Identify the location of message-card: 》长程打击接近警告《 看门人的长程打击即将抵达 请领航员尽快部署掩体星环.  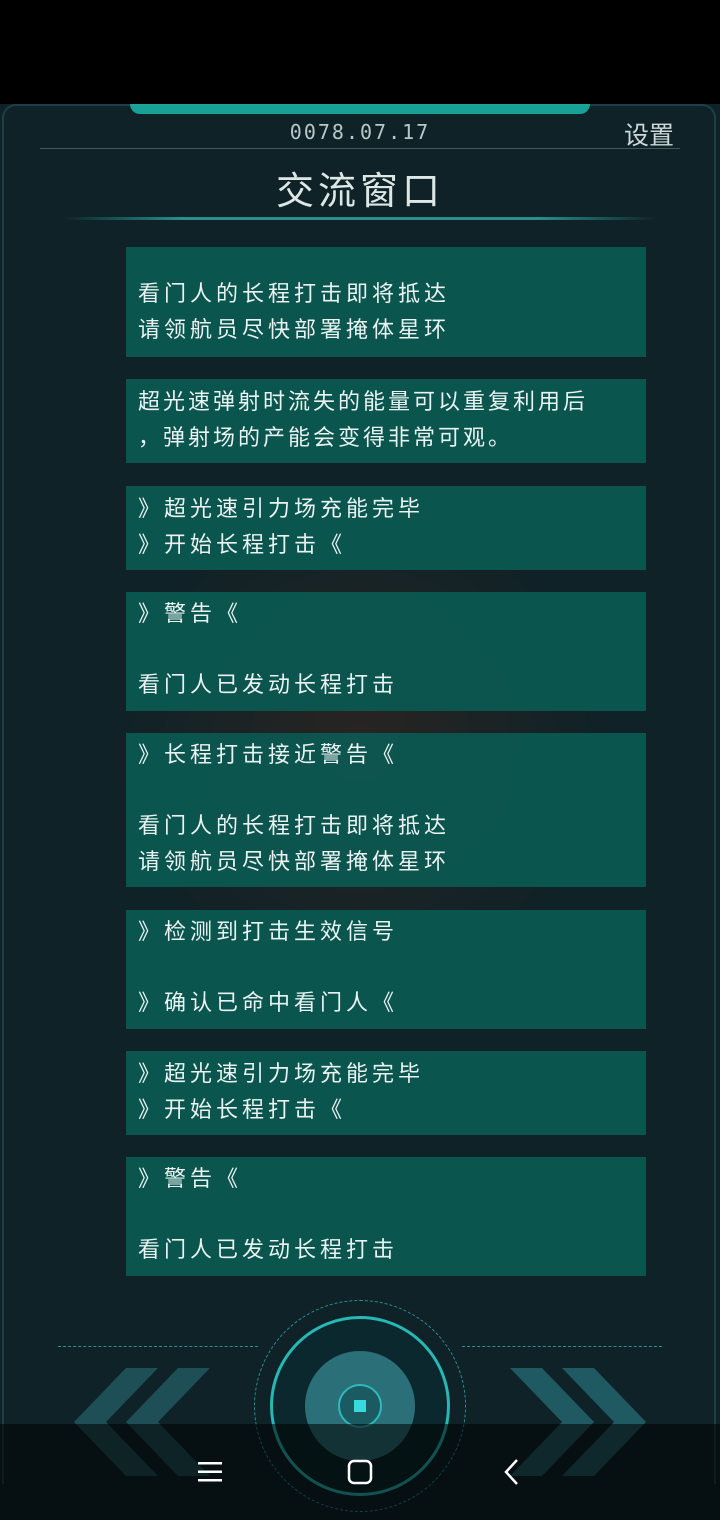
(386, 810).